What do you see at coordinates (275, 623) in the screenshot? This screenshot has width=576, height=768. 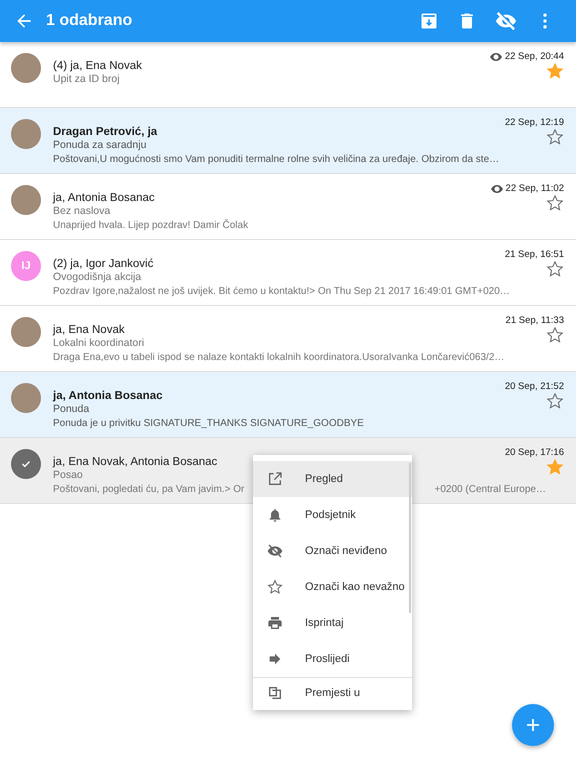 I see `printer-icon` at bounding box center [275, 623].